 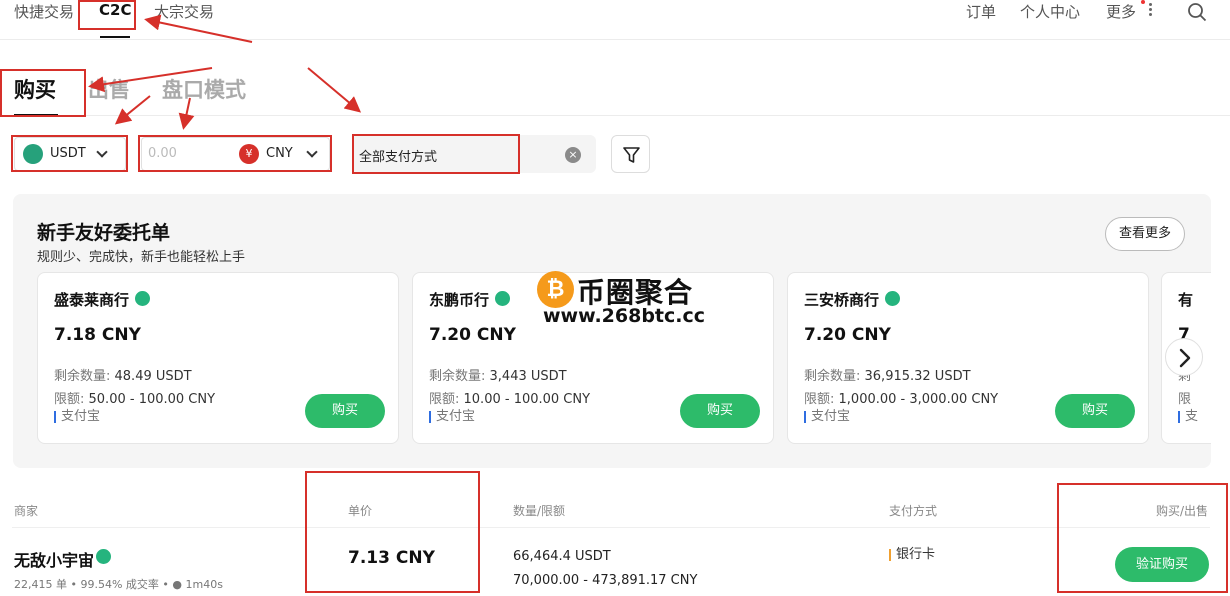 I want to click on arrow-to-buy, so click(x=150, y=80).